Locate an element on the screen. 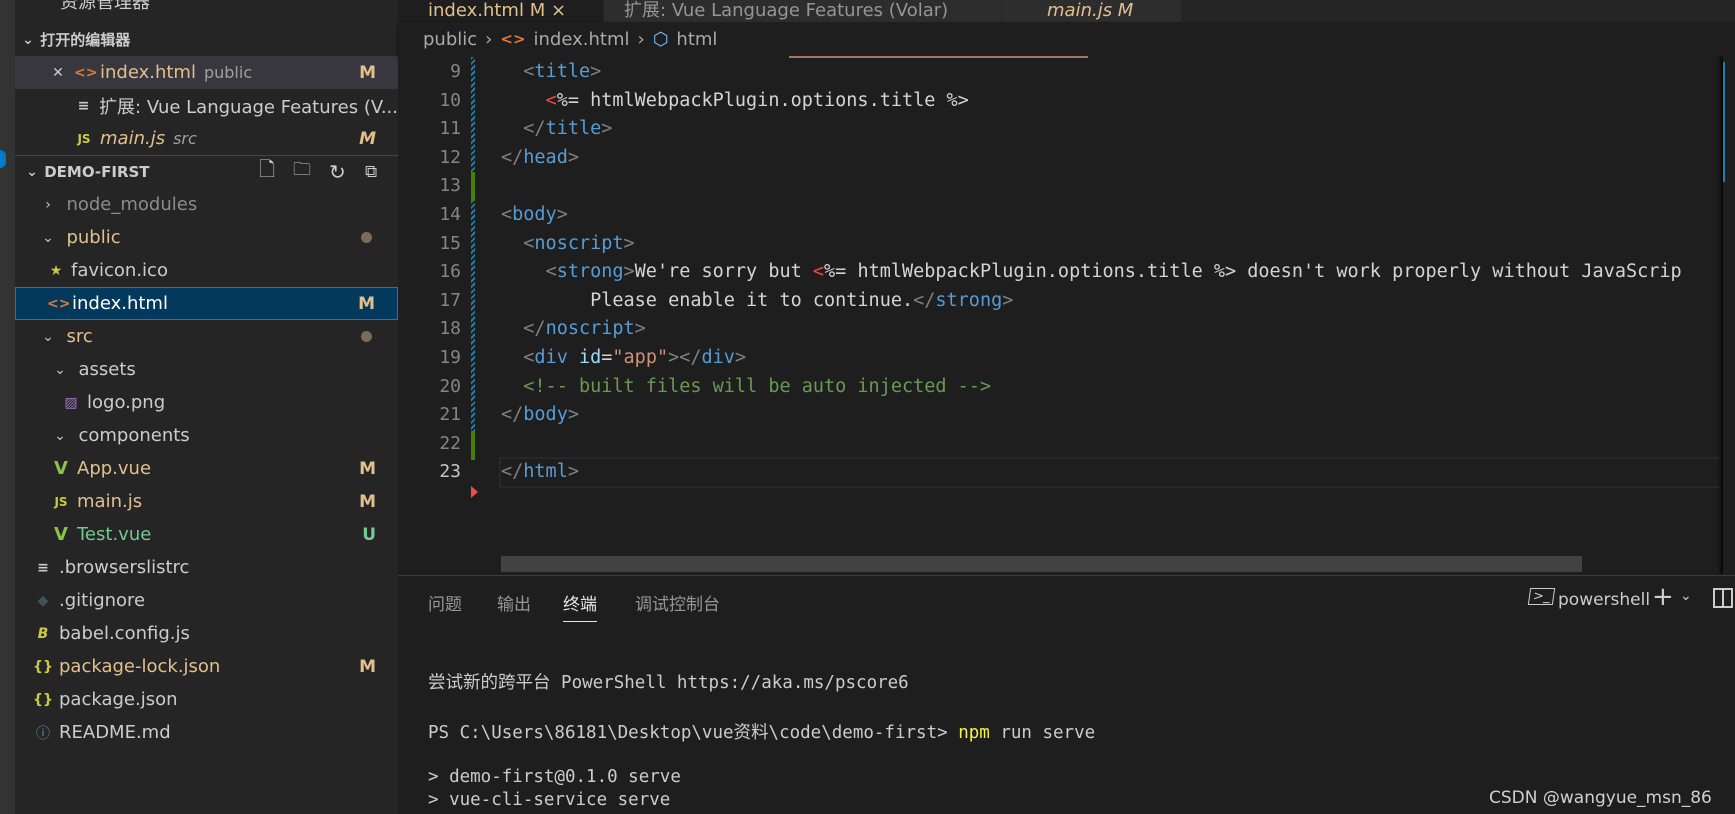 The image size is (1735, 814). tree-item-package-lock: {} package-lock.json M is located at coordinates (206, 666).